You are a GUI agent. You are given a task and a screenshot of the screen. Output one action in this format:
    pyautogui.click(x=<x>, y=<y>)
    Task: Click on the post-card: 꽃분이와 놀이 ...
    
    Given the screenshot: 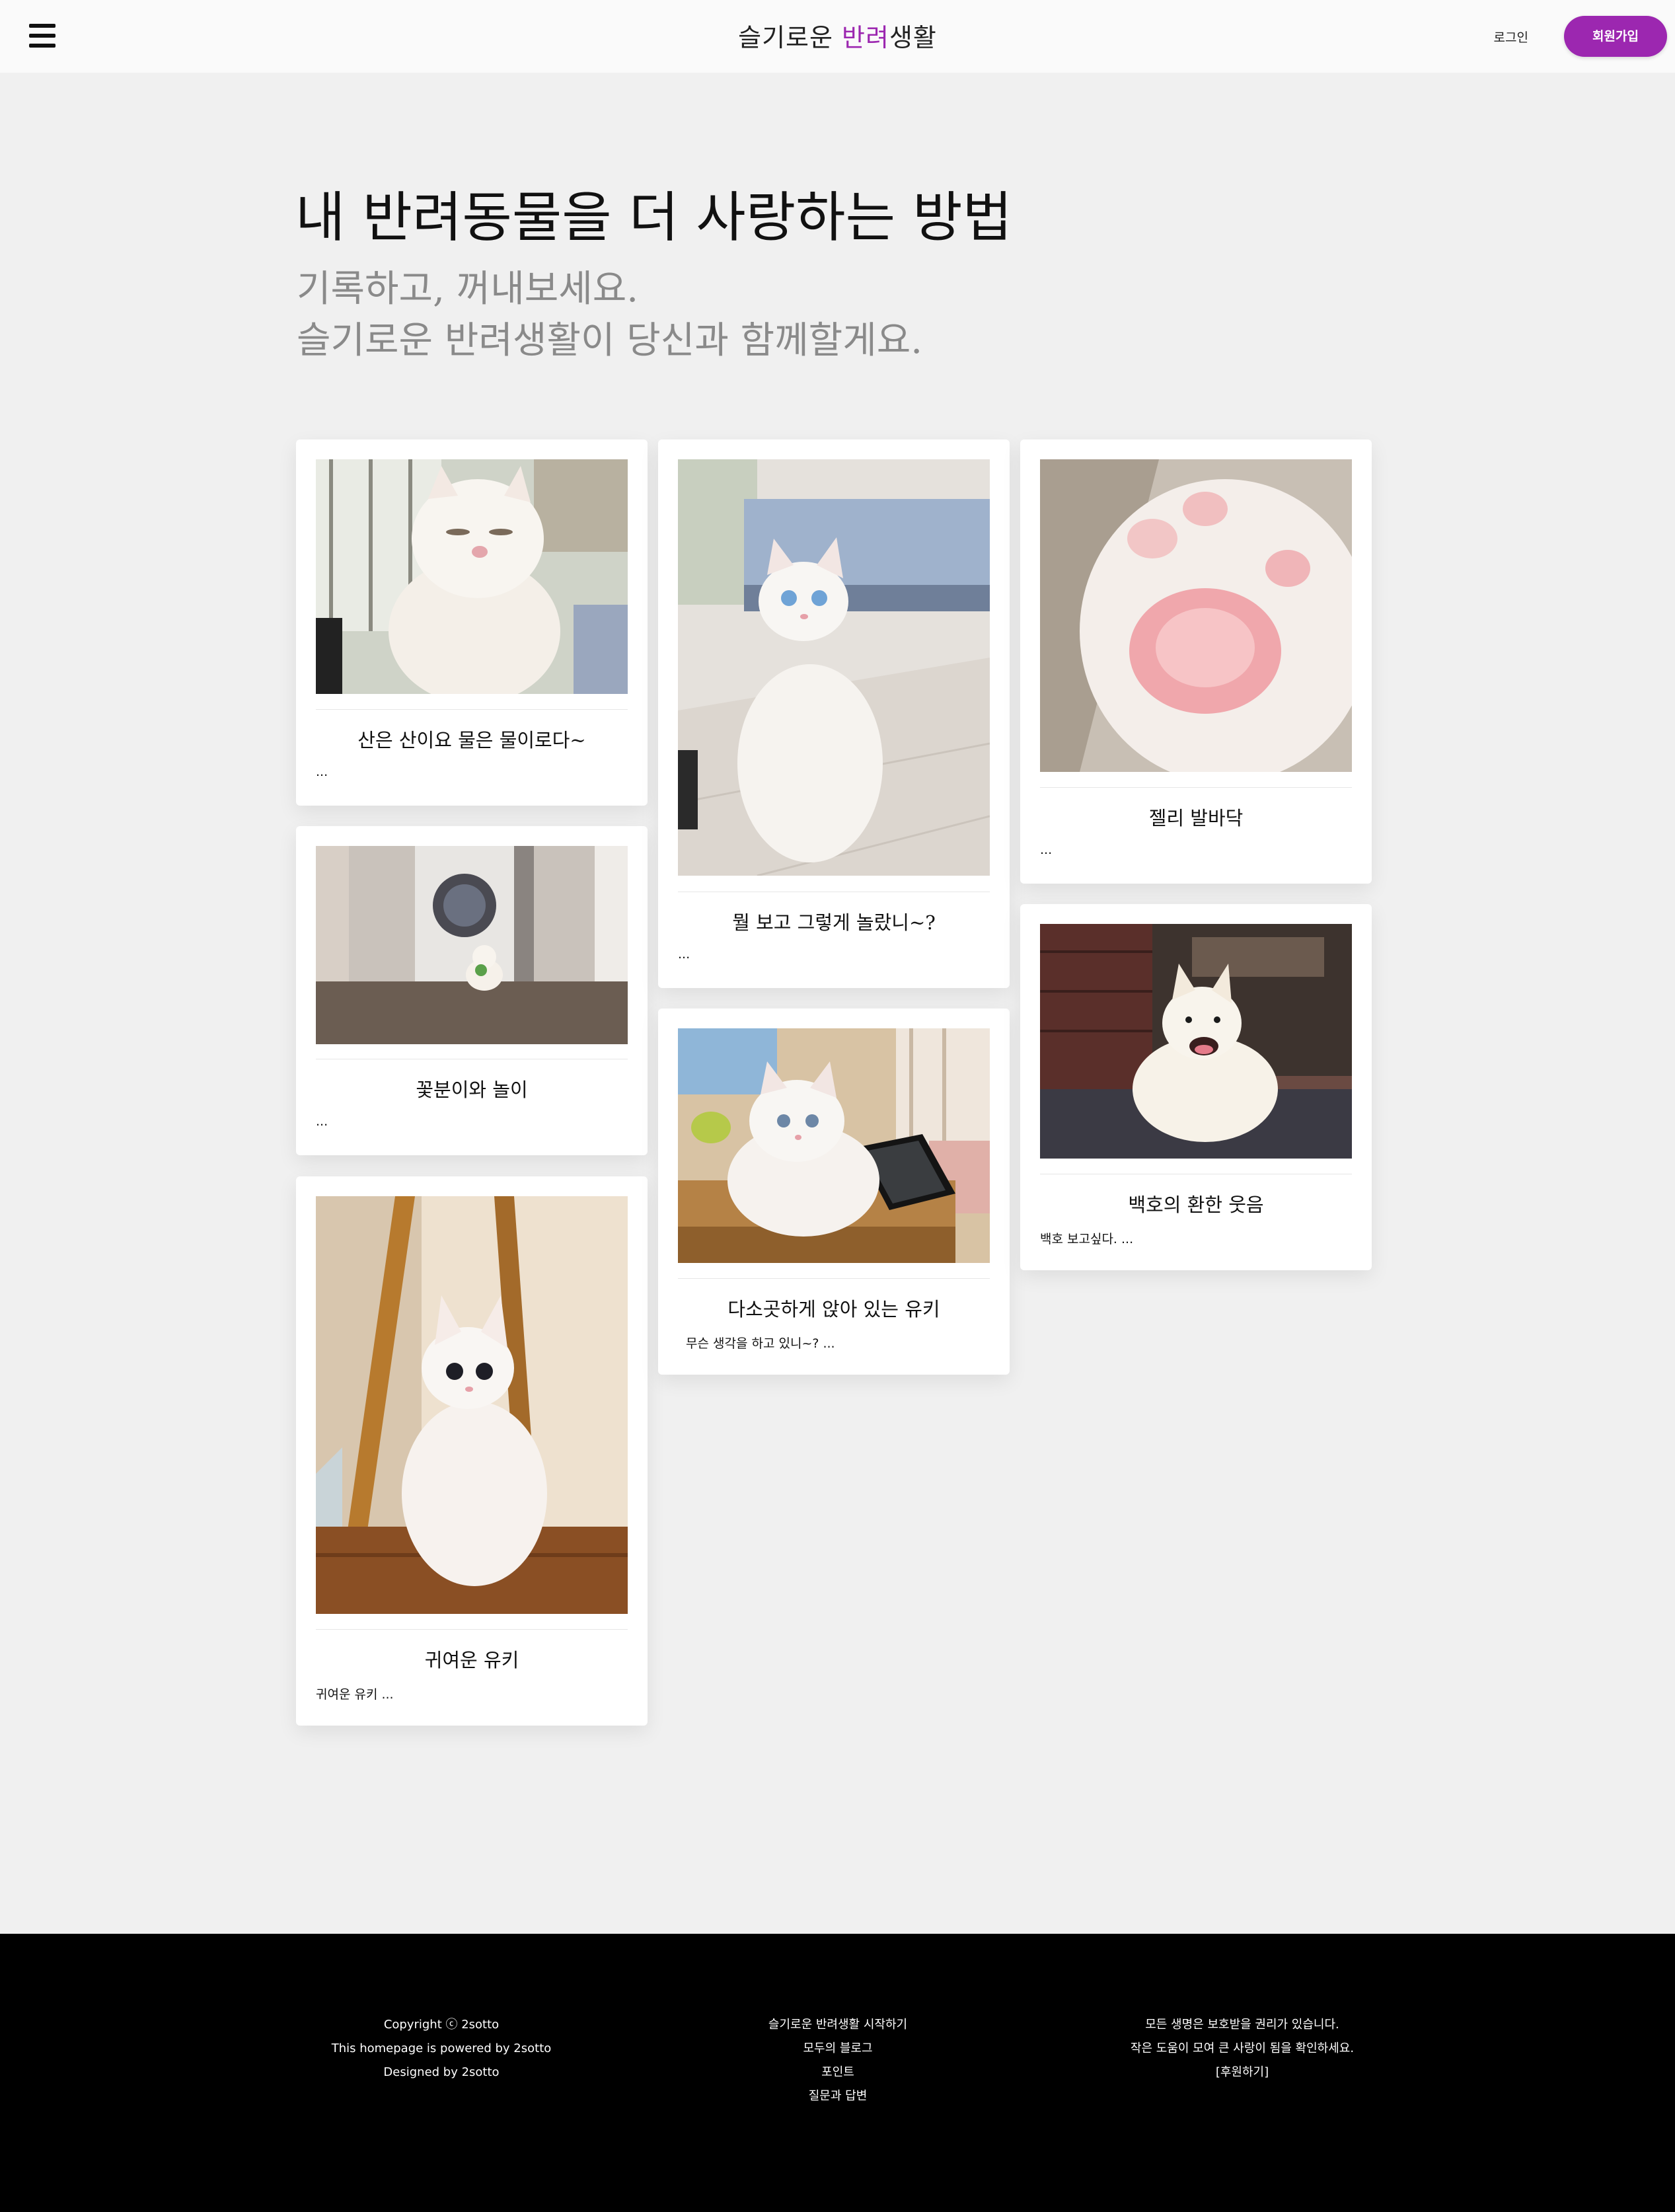 What is the action you would take?
    pyautogui.click(x=472, y=990)
    